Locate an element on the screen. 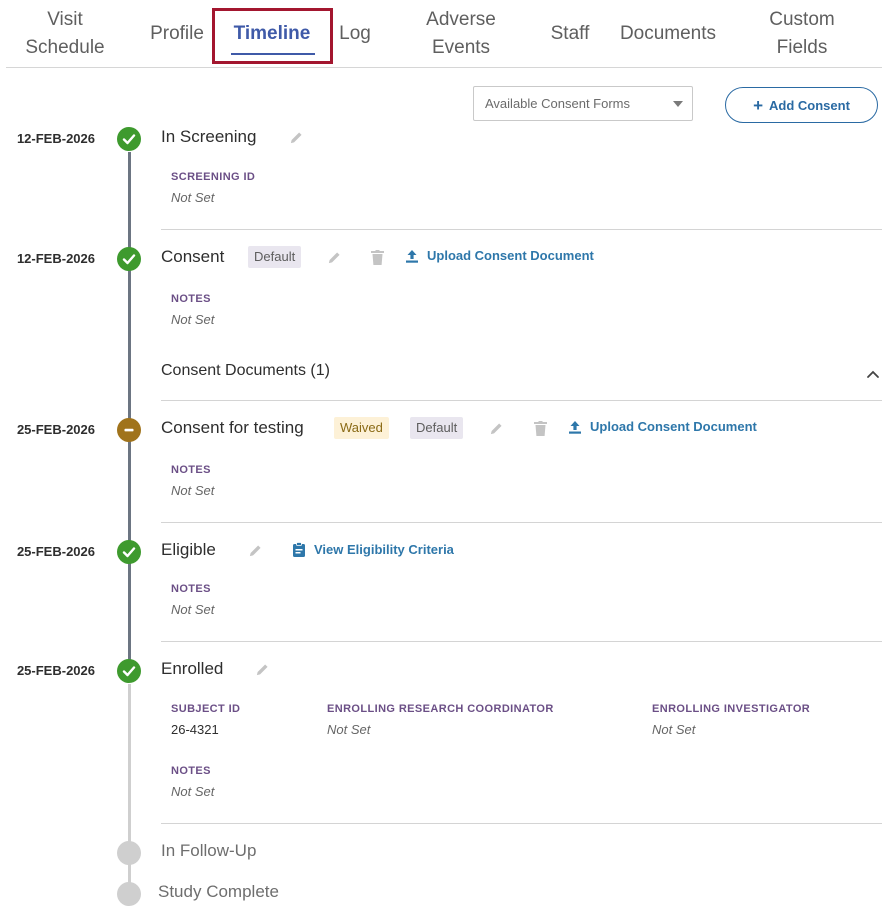 This screenshot has width=894, height=921. tab-highlight-box is located at coordinates (272, 36).